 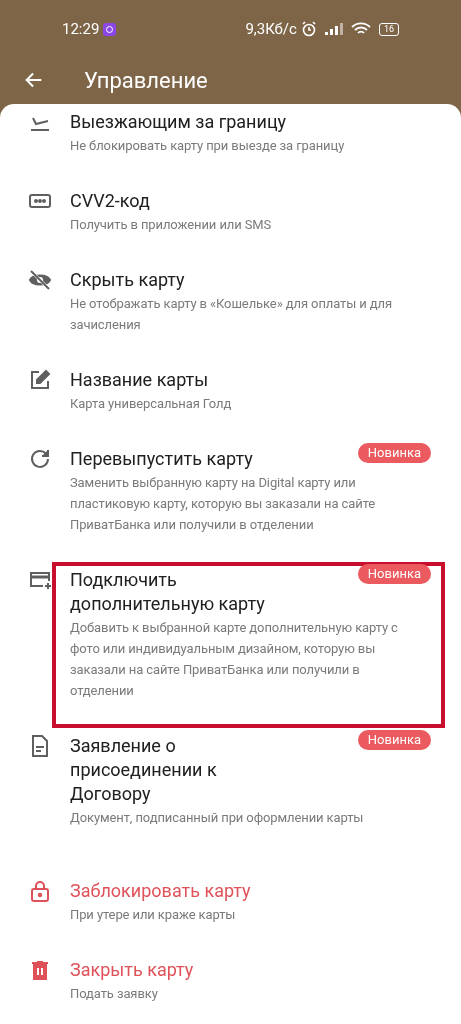 I want to click on wifi-icon, so click(x=360, y=29).